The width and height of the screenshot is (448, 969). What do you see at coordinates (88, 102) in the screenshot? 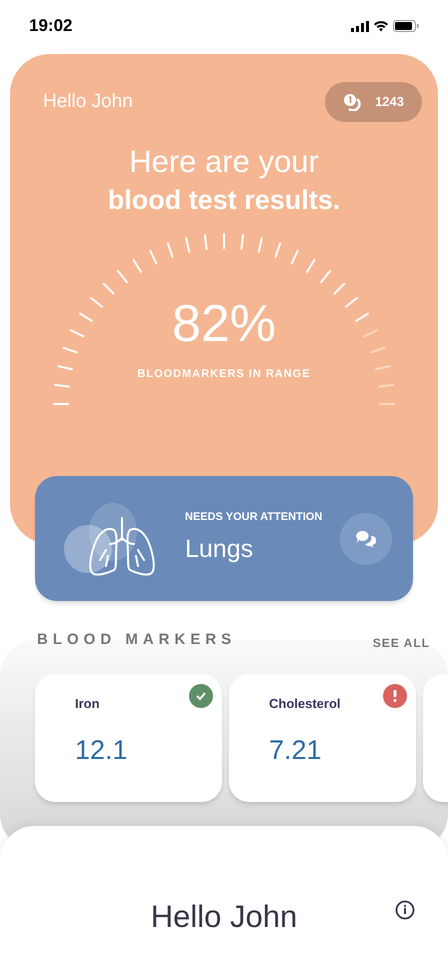
I see `greeting: Hello John` at bounding box center [88, 102].